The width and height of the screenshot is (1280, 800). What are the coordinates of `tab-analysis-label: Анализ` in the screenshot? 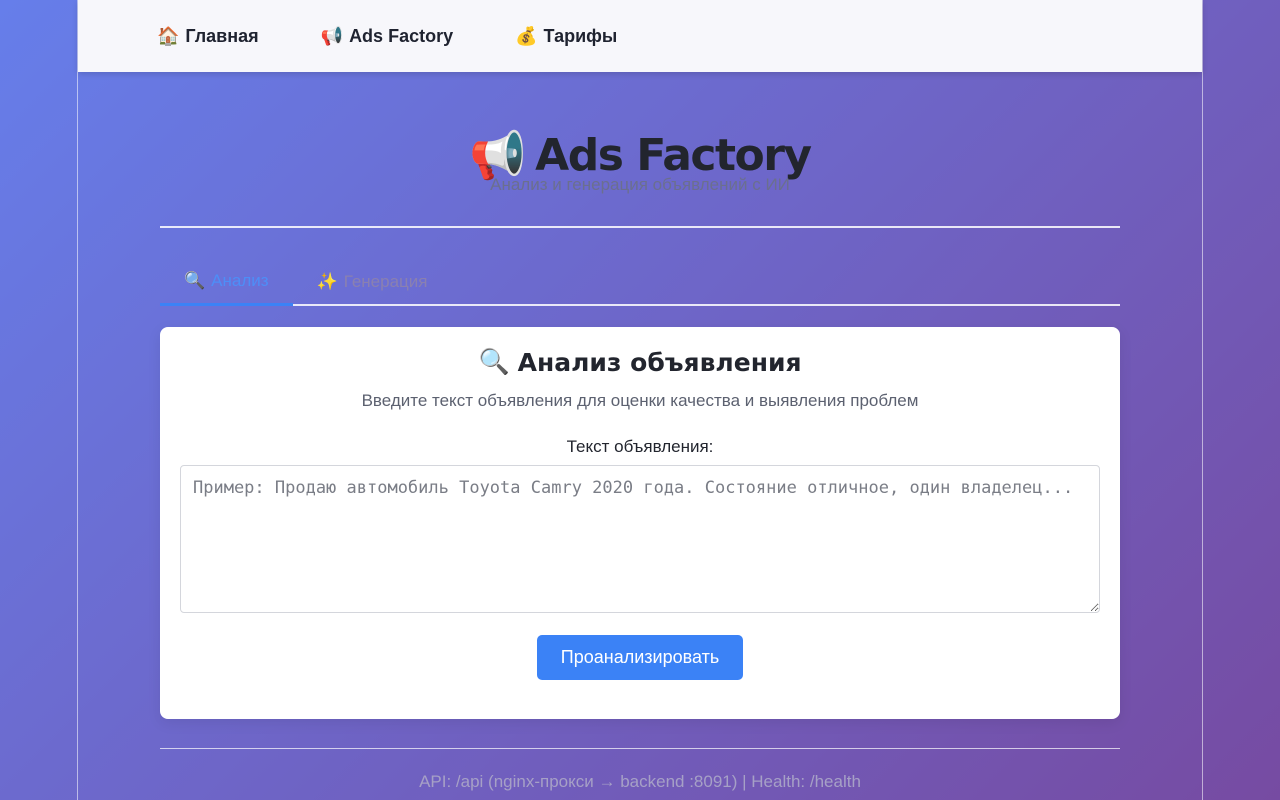 It's located at (240, 280).